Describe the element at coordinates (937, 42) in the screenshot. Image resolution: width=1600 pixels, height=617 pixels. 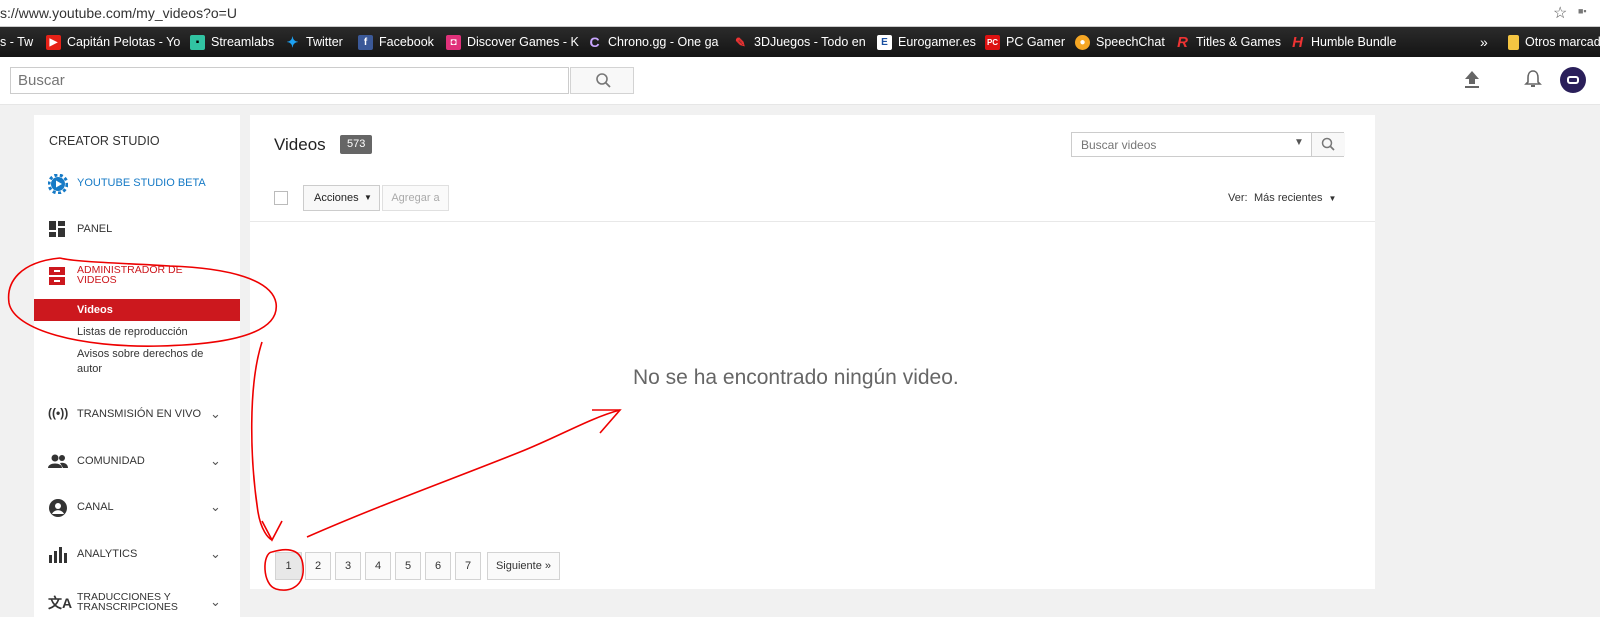
I see `bookmark-label: Eurogamer.es` at that location.